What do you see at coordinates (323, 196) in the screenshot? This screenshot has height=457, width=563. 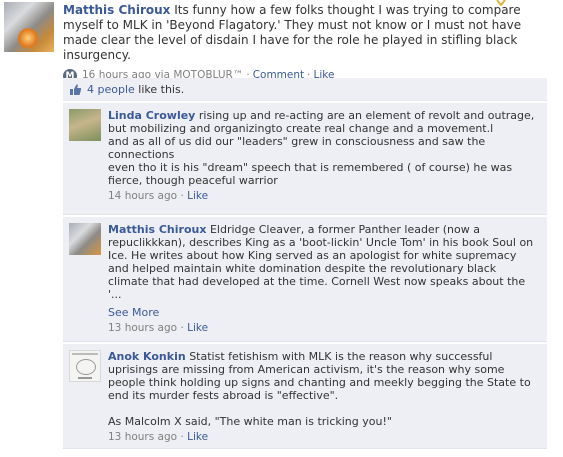 I see `comment-meta: 14 hours ago · Like` at bounding box center [323, 196].